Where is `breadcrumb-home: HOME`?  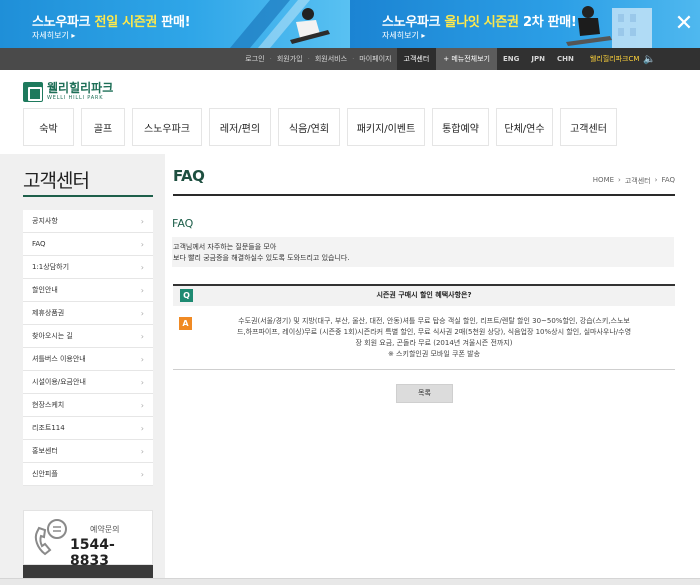
breadcrumb-home: HOME is located at coordinates (603, 181).